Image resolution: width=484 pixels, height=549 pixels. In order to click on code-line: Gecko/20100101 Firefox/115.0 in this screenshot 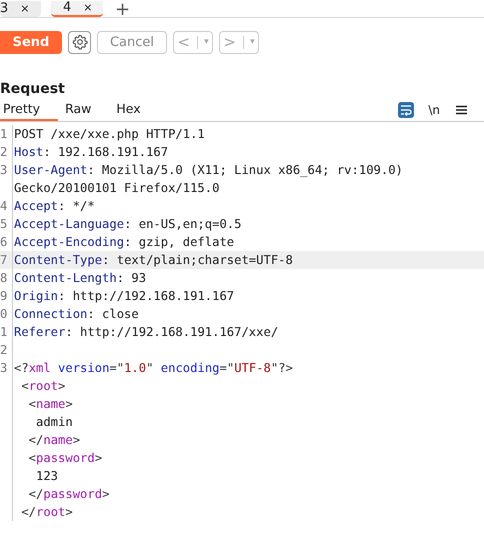, I will do `click(117, 188)`.